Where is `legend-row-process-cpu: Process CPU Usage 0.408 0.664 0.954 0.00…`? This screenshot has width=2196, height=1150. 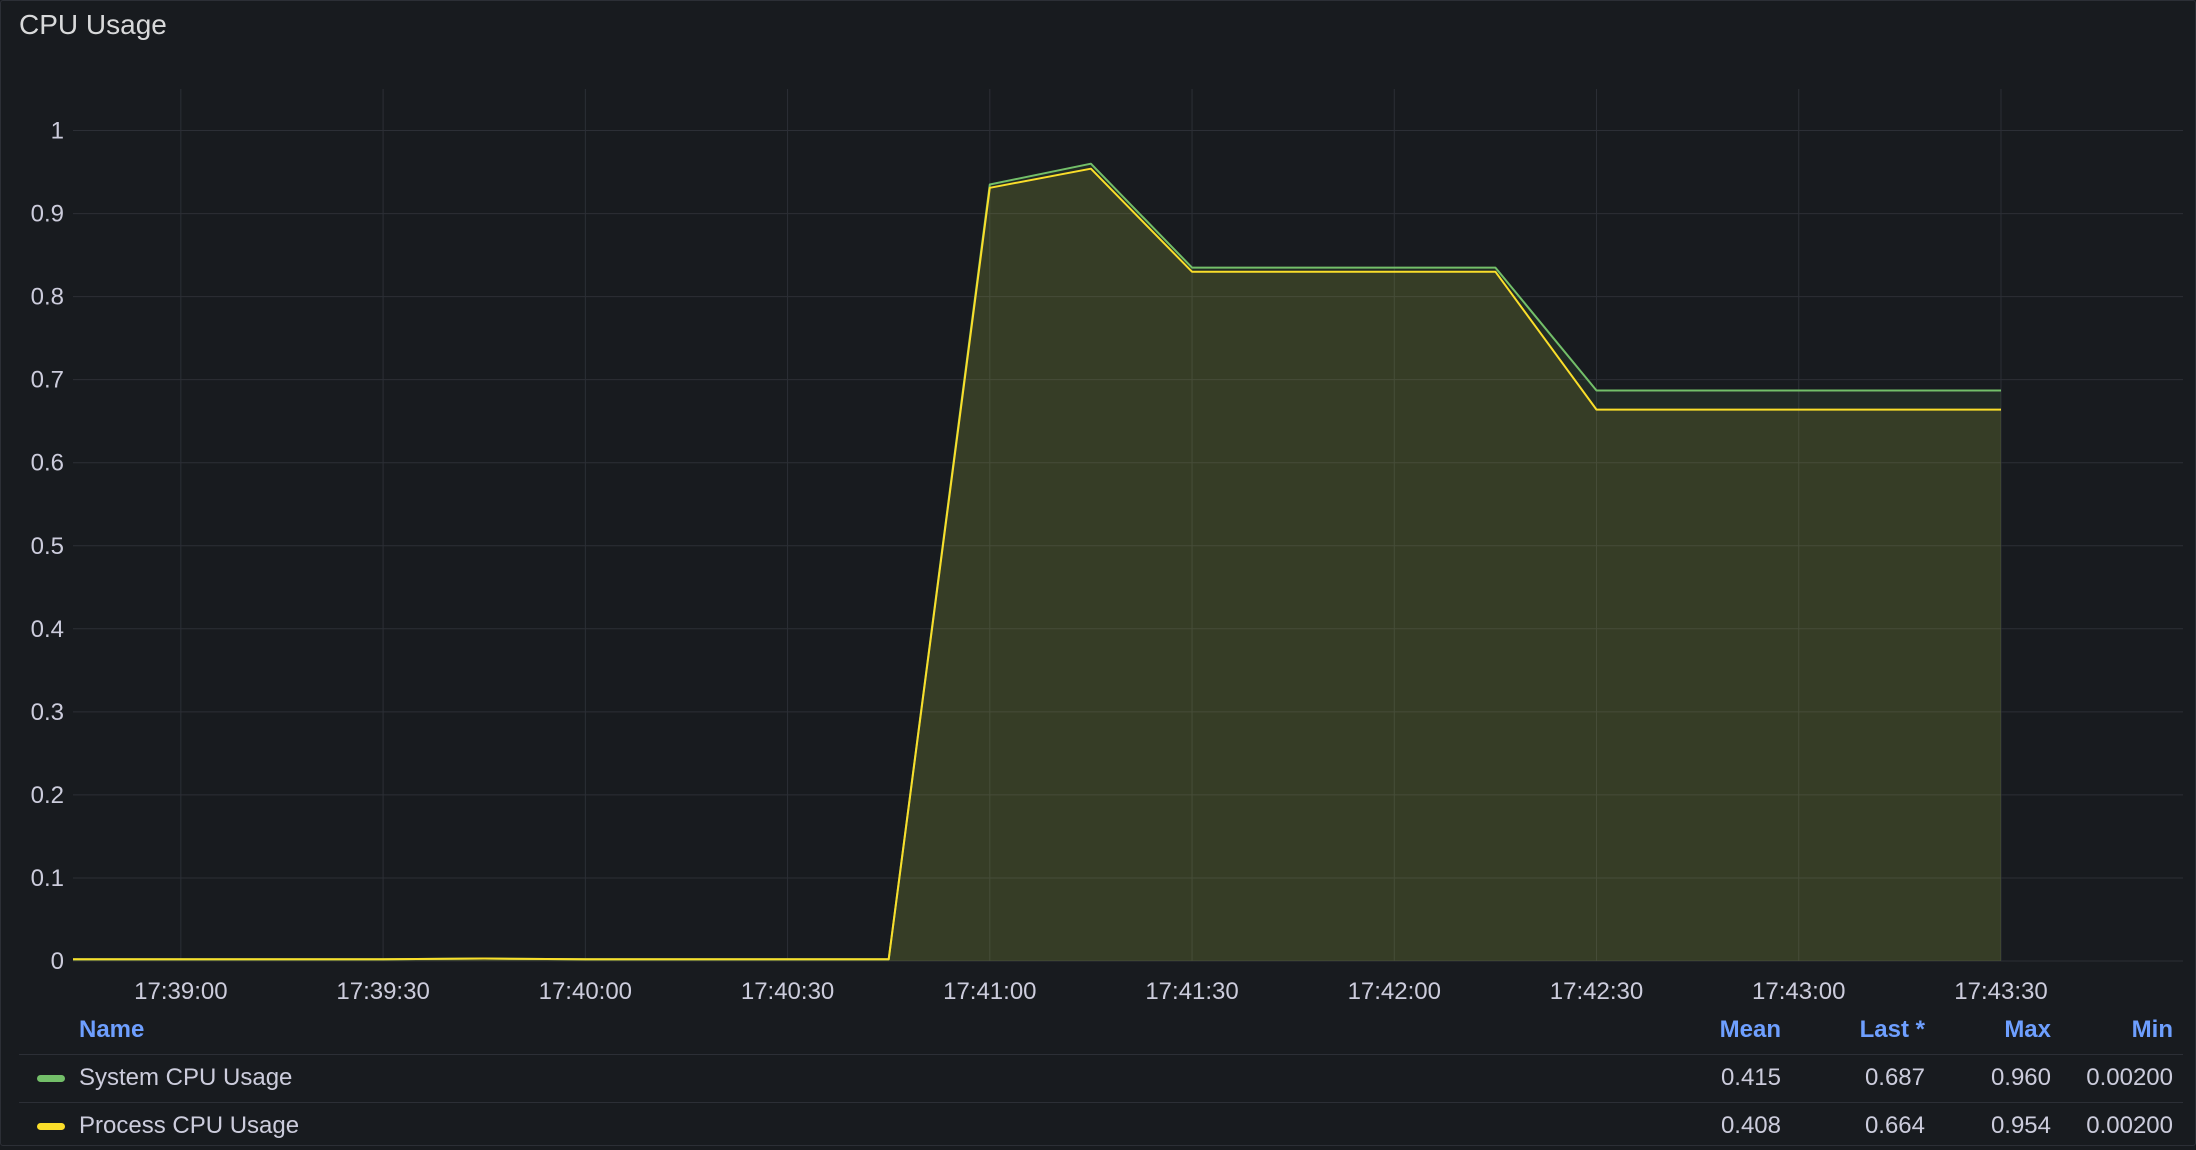 legend-row-process-cpu: Process CPU Usage 0.408 0.664 0.954 0.00… is located at coordinates (1101, 1126).